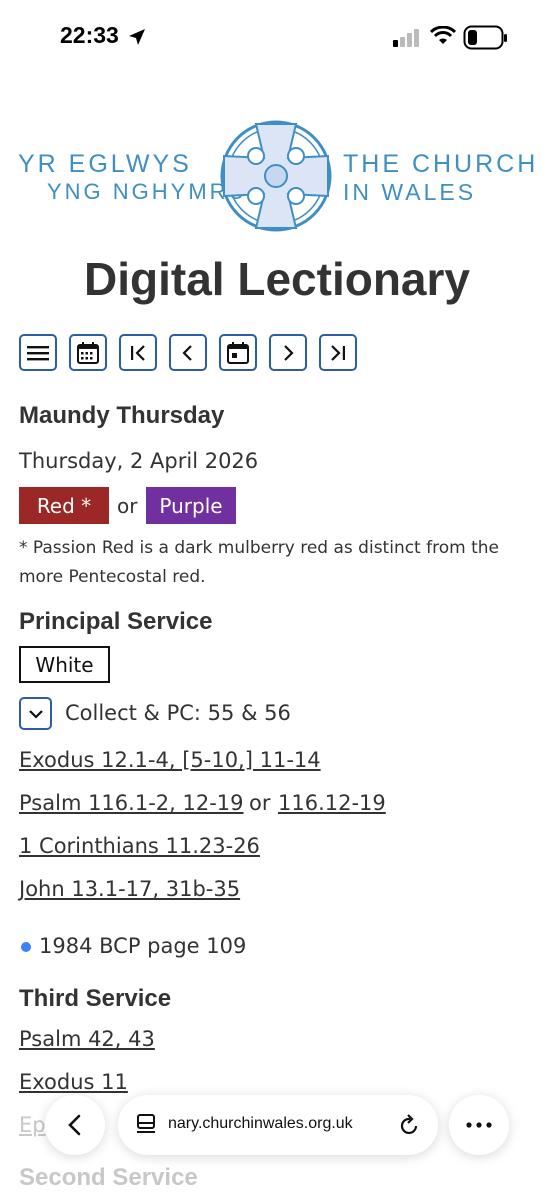 The height and width of the screenshot is (1200, 554). I want to click on chevron-down-icon, so click(35, 714).